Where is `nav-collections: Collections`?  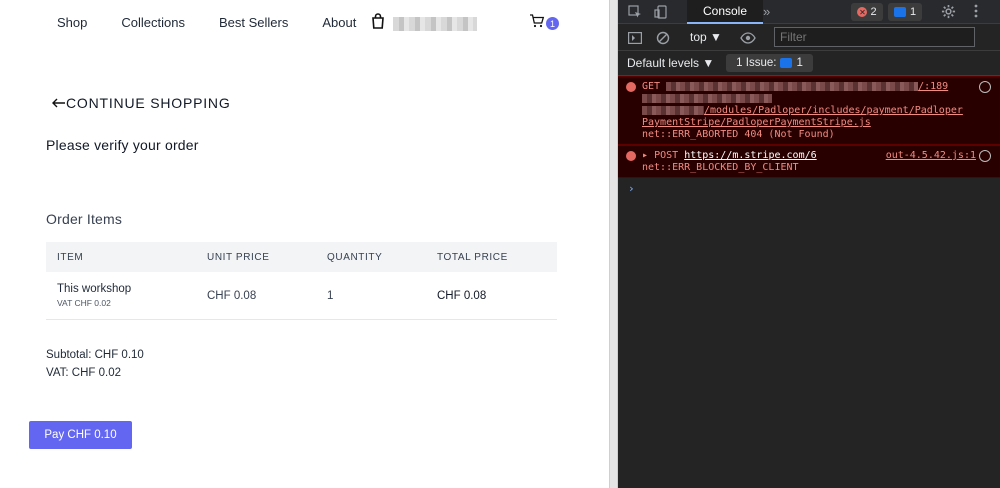
nav-collections: Collections is located at coordinates (153, 23).